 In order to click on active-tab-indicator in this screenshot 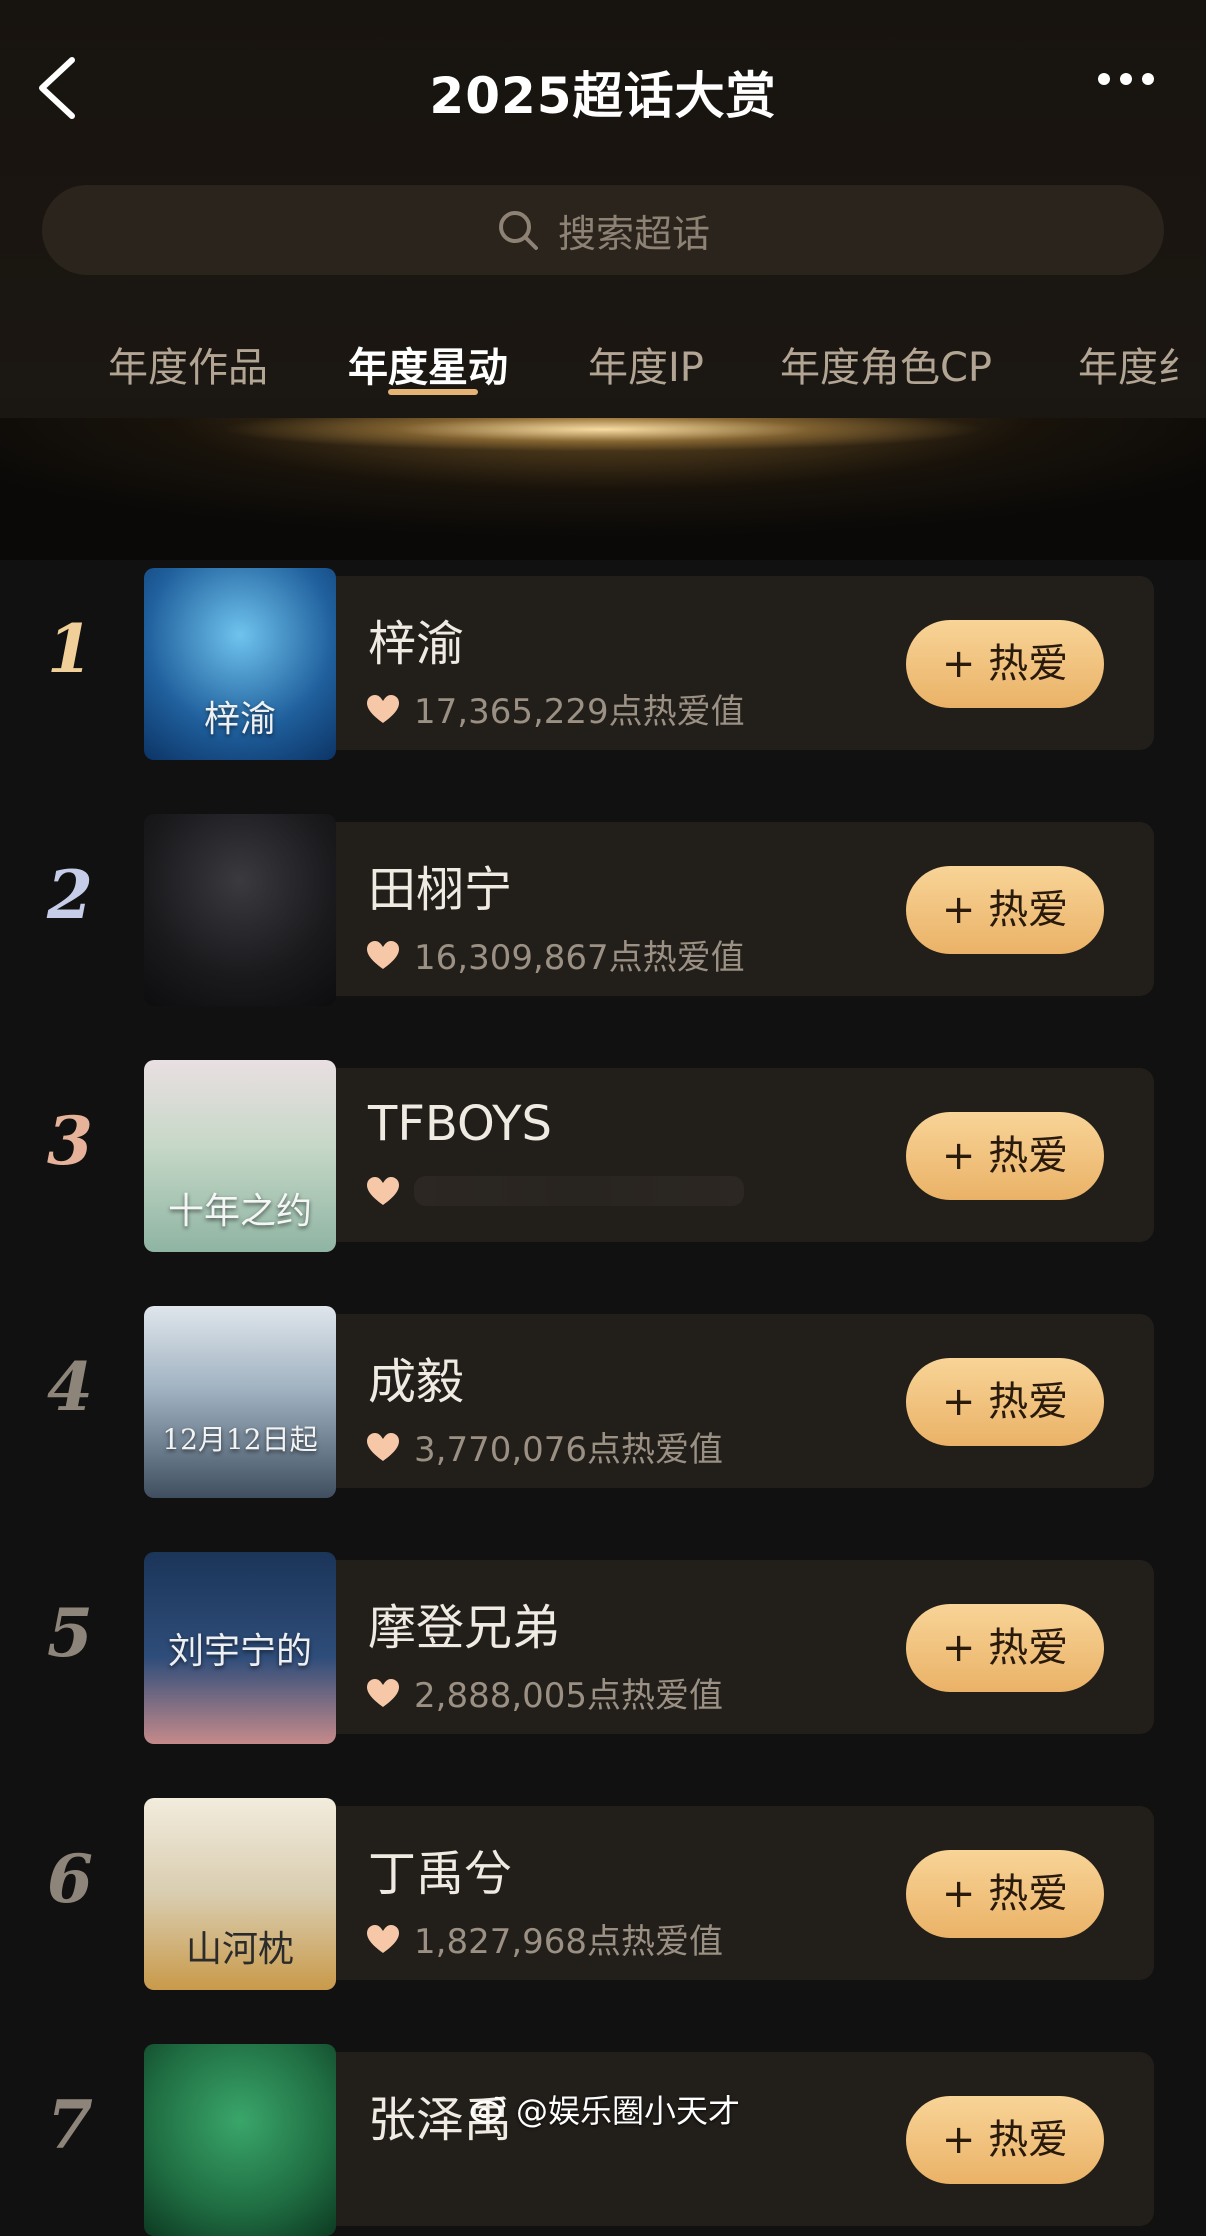, I will do `click(433, 392)`.